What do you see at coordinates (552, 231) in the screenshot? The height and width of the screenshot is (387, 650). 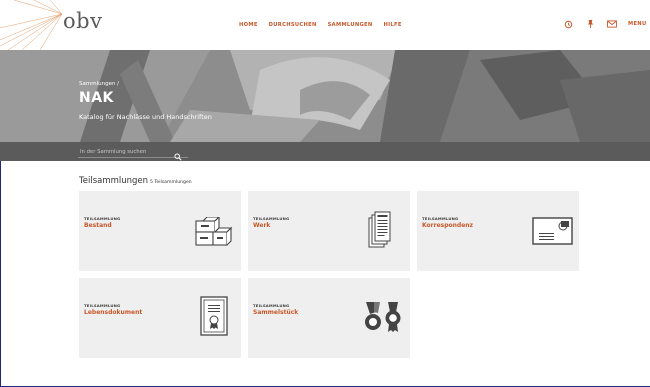 I see `envelope-icon` at bounding box center [552, 231].